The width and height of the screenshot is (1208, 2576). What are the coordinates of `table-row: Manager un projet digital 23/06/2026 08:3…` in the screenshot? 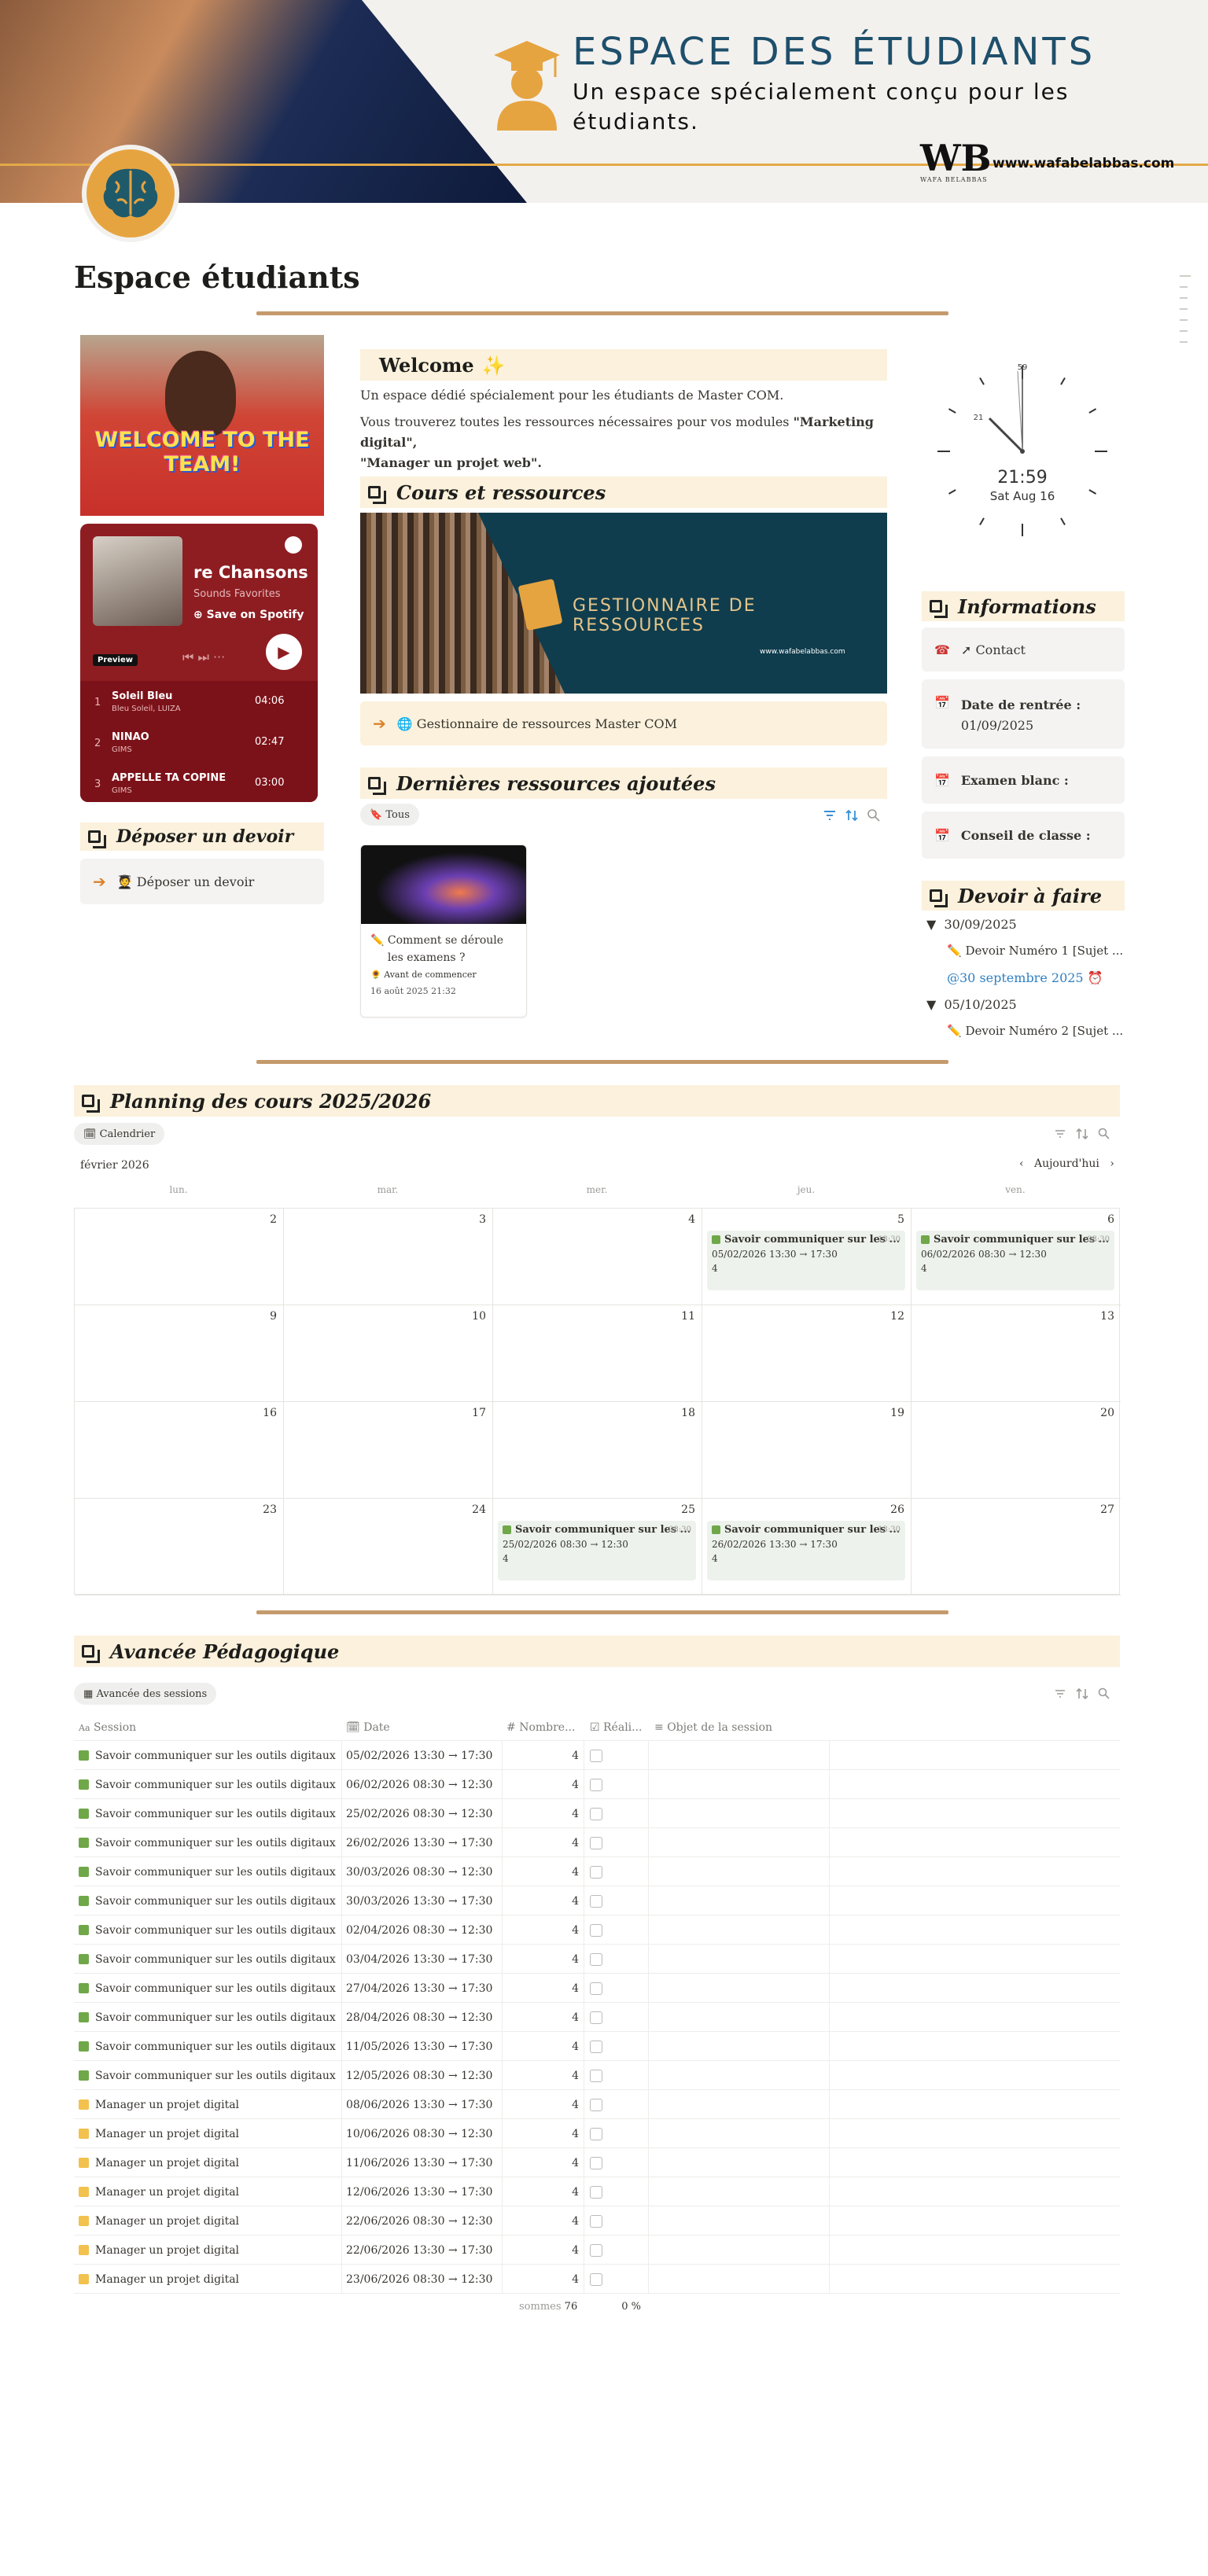 It's located at (597, 2279).